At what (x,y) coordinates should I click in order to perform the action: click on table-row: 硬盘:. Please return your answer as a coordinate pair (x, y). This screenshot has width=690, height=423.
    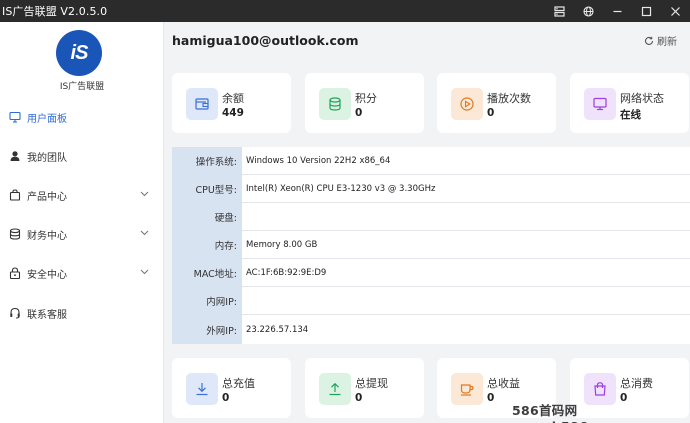
    Looking at the image, I should click on (431, 216).